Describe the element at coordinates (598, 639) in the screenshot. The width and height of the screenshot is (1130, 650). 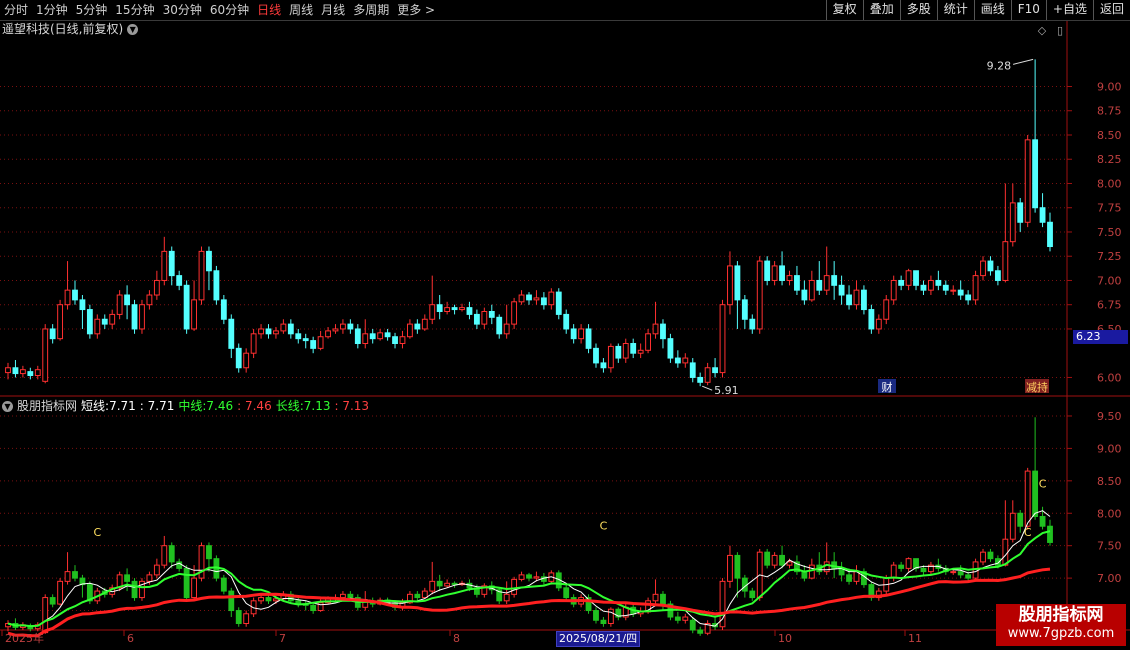
I see `cursor-date-label: 2025/08/21/四` at that location.